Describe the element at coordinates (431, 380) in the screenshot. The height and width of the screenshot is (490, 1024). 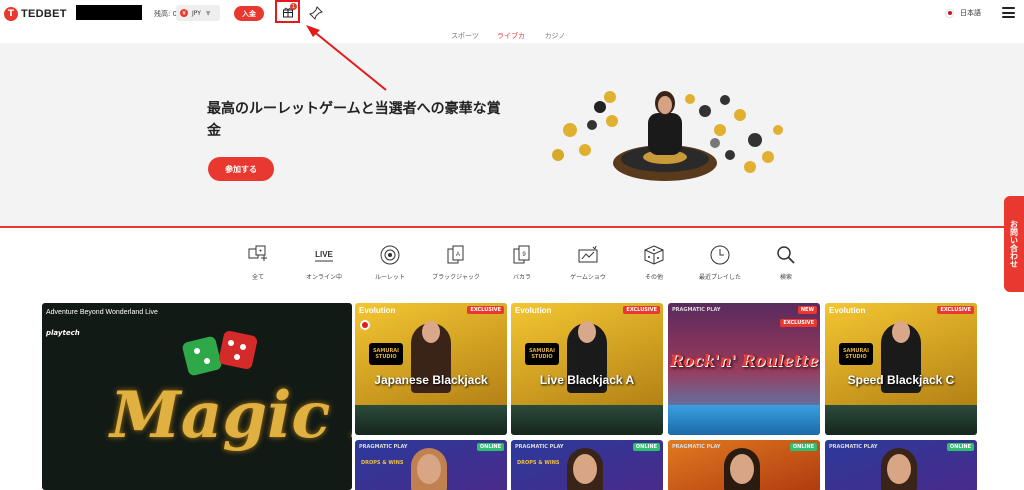
I see `game-name: Japanese Blackjack` at that location.